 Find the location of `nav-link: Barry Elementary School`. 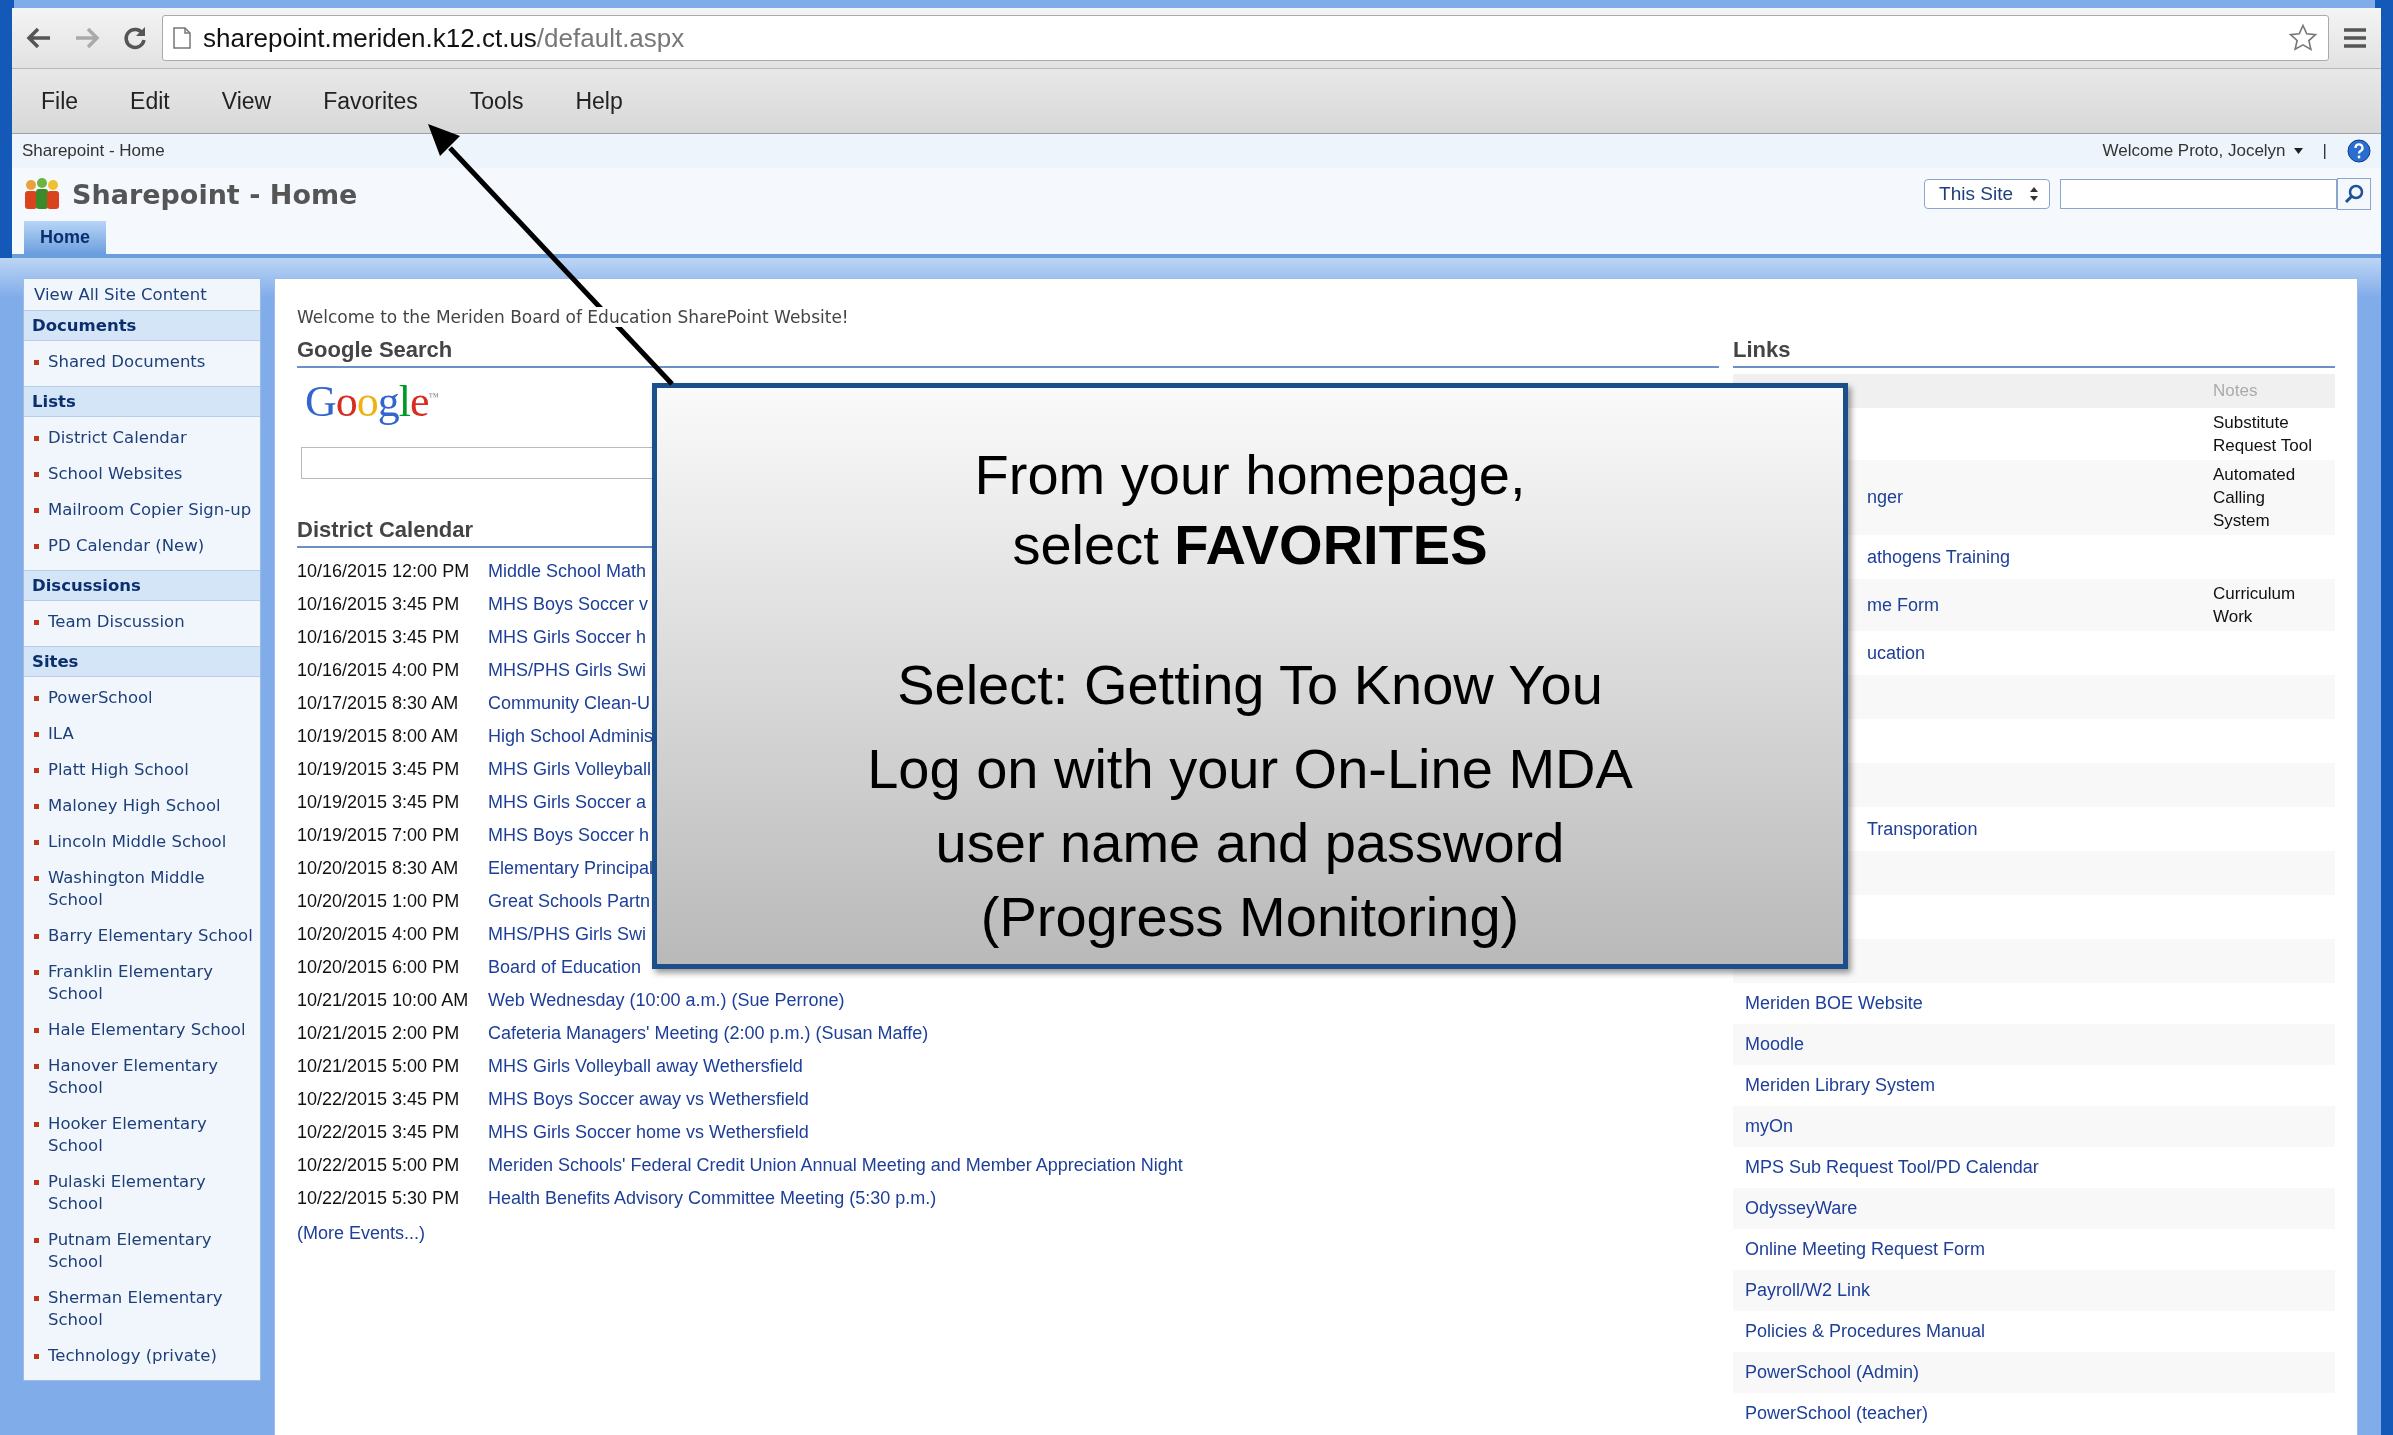

nav-link: Barry Elementary School is located at coordinates (150, 936).